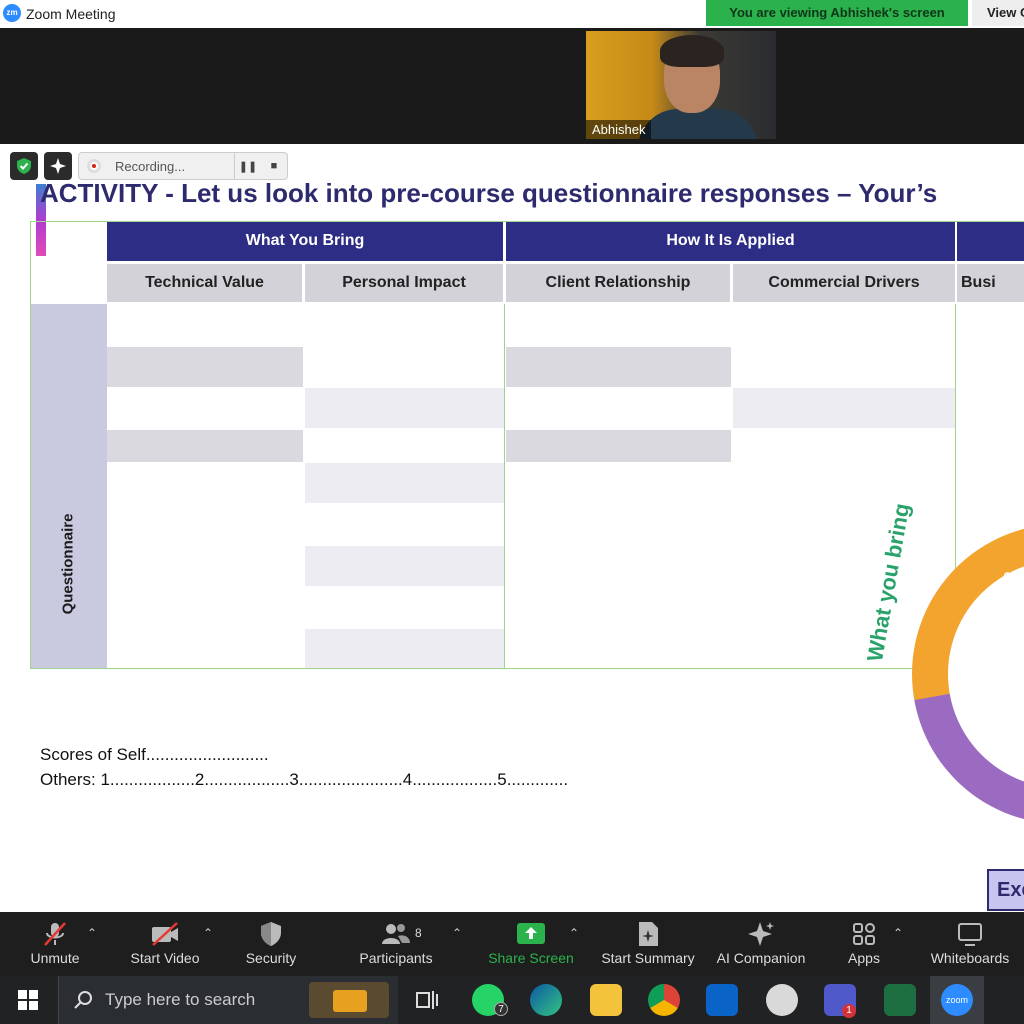 This screenshot has height=1024, width=1024. What do you see at coordinates (92, 933) in the screenshot?
I see `audio-options-chevron-icon: ⌃` at bounding box center [92, 933].